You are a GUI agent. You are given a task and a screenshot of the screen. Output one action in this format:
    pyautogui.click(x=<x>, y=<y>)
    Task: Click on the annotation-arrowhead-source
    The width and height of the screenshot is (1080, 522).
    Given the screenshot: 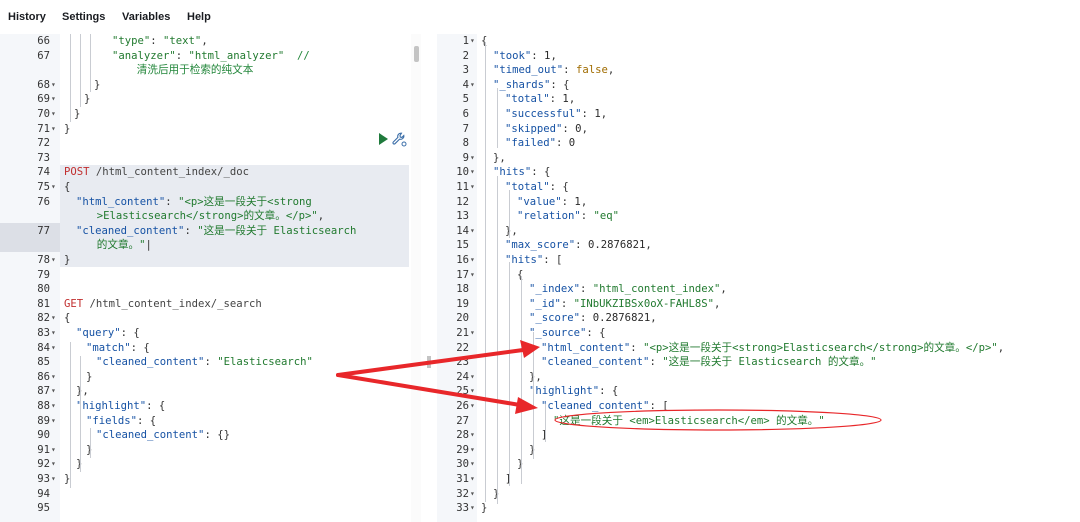 What is the action you would take?
    pyautogui.click(x=530, y=349)
    